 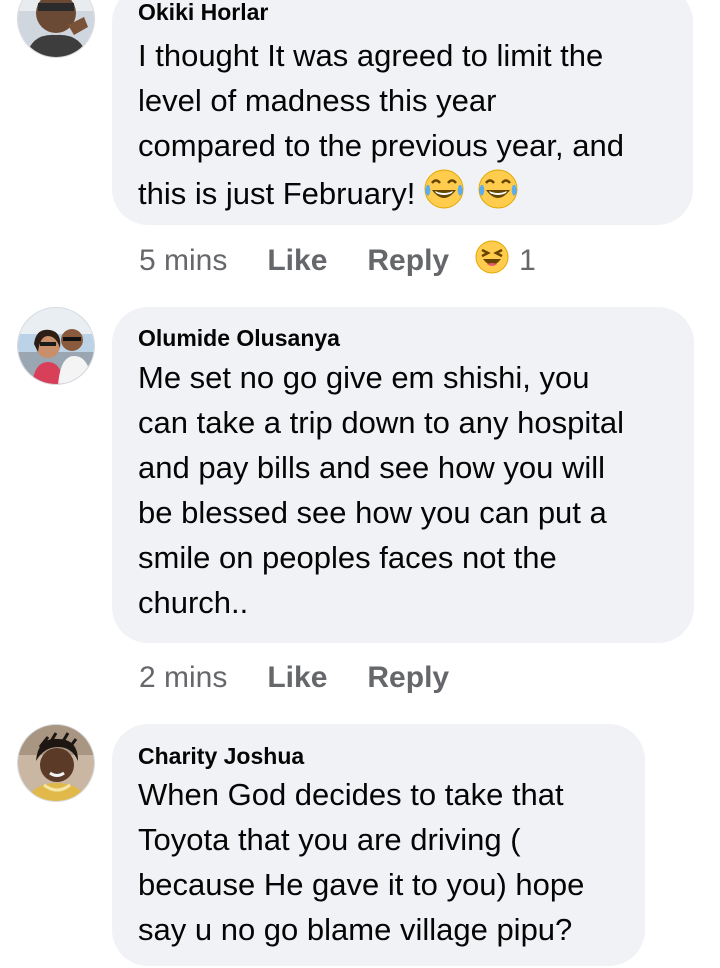 I want to click on comment-line: this is just February!, so click(x=277, y=193).